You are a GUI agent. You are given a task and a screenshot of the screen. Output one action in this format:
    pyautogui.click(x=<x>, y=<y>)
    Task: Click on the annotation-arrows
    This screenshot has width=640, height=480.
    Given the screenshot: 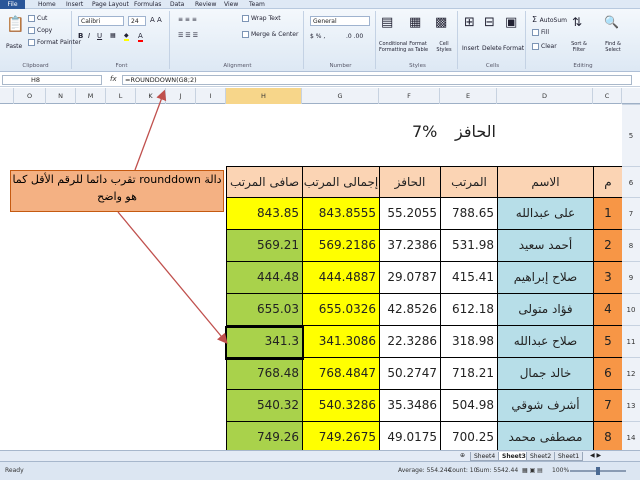 What is the action you would take?
    pyautogui.click(x=172, y=216)
    